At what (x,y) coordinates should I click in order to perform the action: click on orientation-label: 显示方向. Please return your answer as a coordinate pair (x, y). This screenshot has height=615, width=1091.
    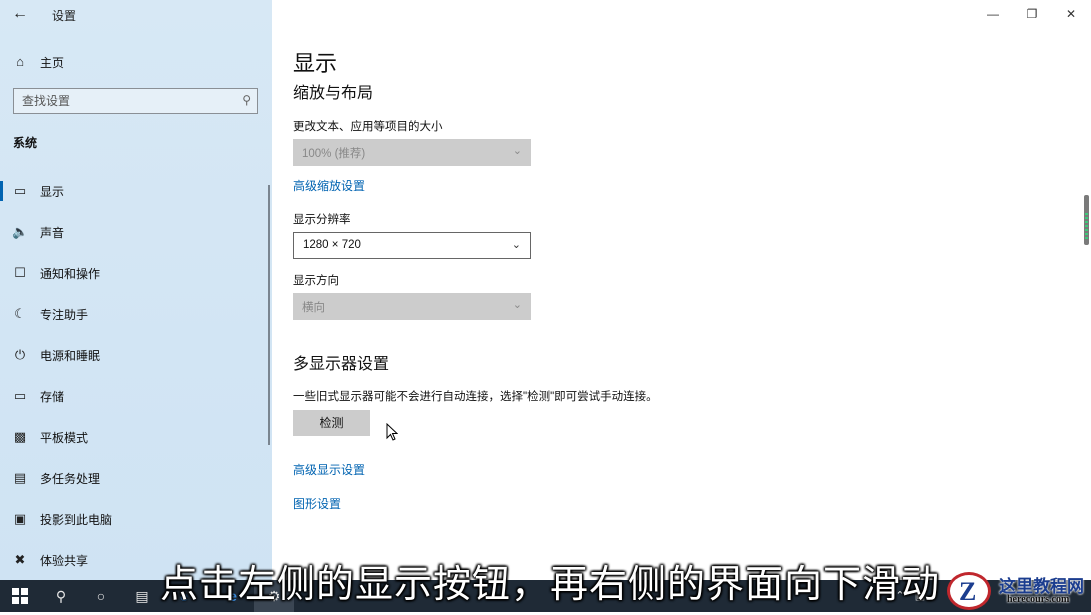
    Looking at the image, I should click on (316, 281).